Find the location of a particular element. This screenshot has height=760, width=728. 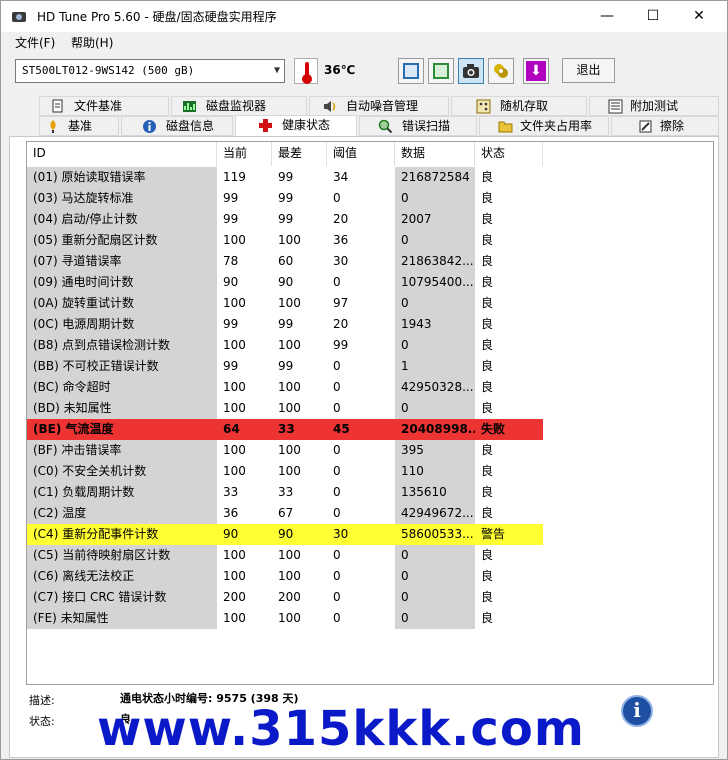

table-row: (05) 重新分配扇区计数 100 100 36 0 良 is located at coordinates (285, 240).